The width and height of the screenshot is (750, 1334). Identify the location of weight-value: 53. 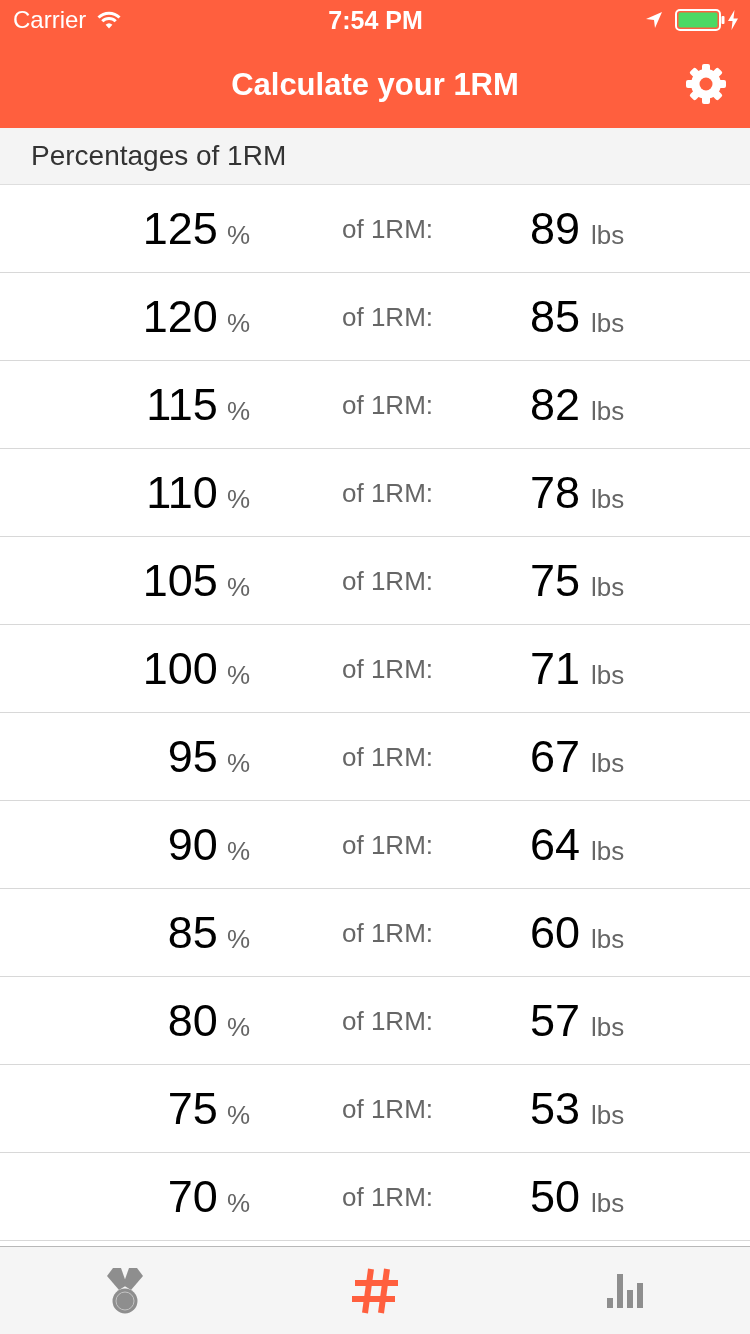
(555, 1108).